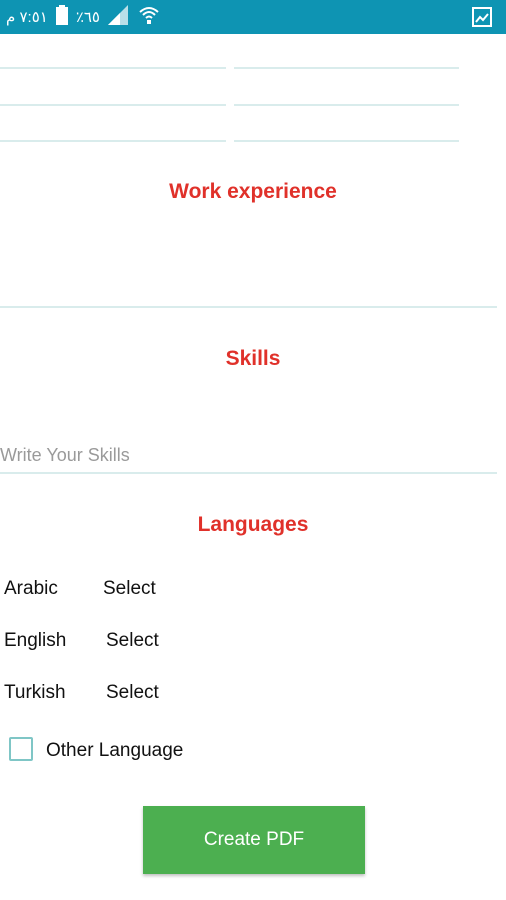  I want to click on status-bar: ٧:٥١ م ٪٦٥, so click(253, 17).